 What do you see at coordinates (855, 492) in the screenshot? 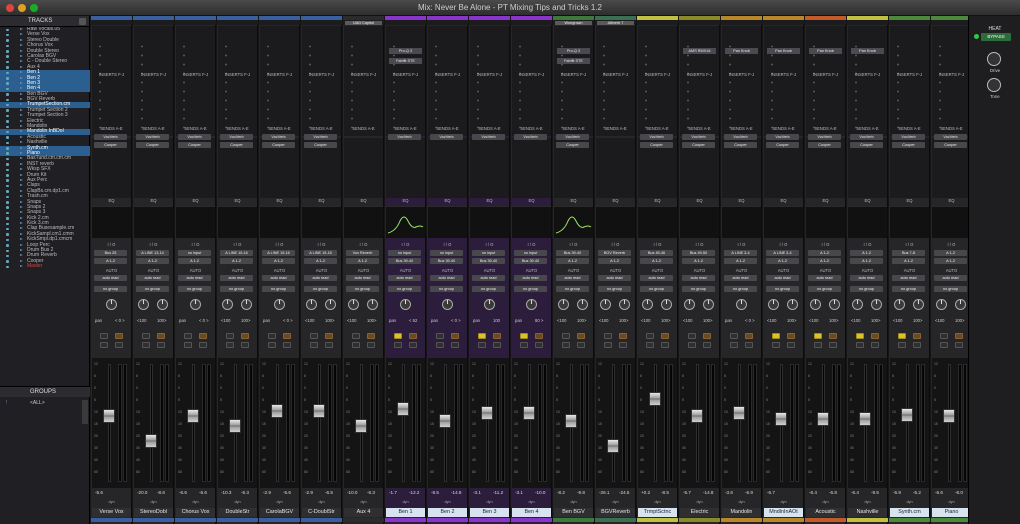
I see `volume-value: -6.4` at bounding box center [855, 492].